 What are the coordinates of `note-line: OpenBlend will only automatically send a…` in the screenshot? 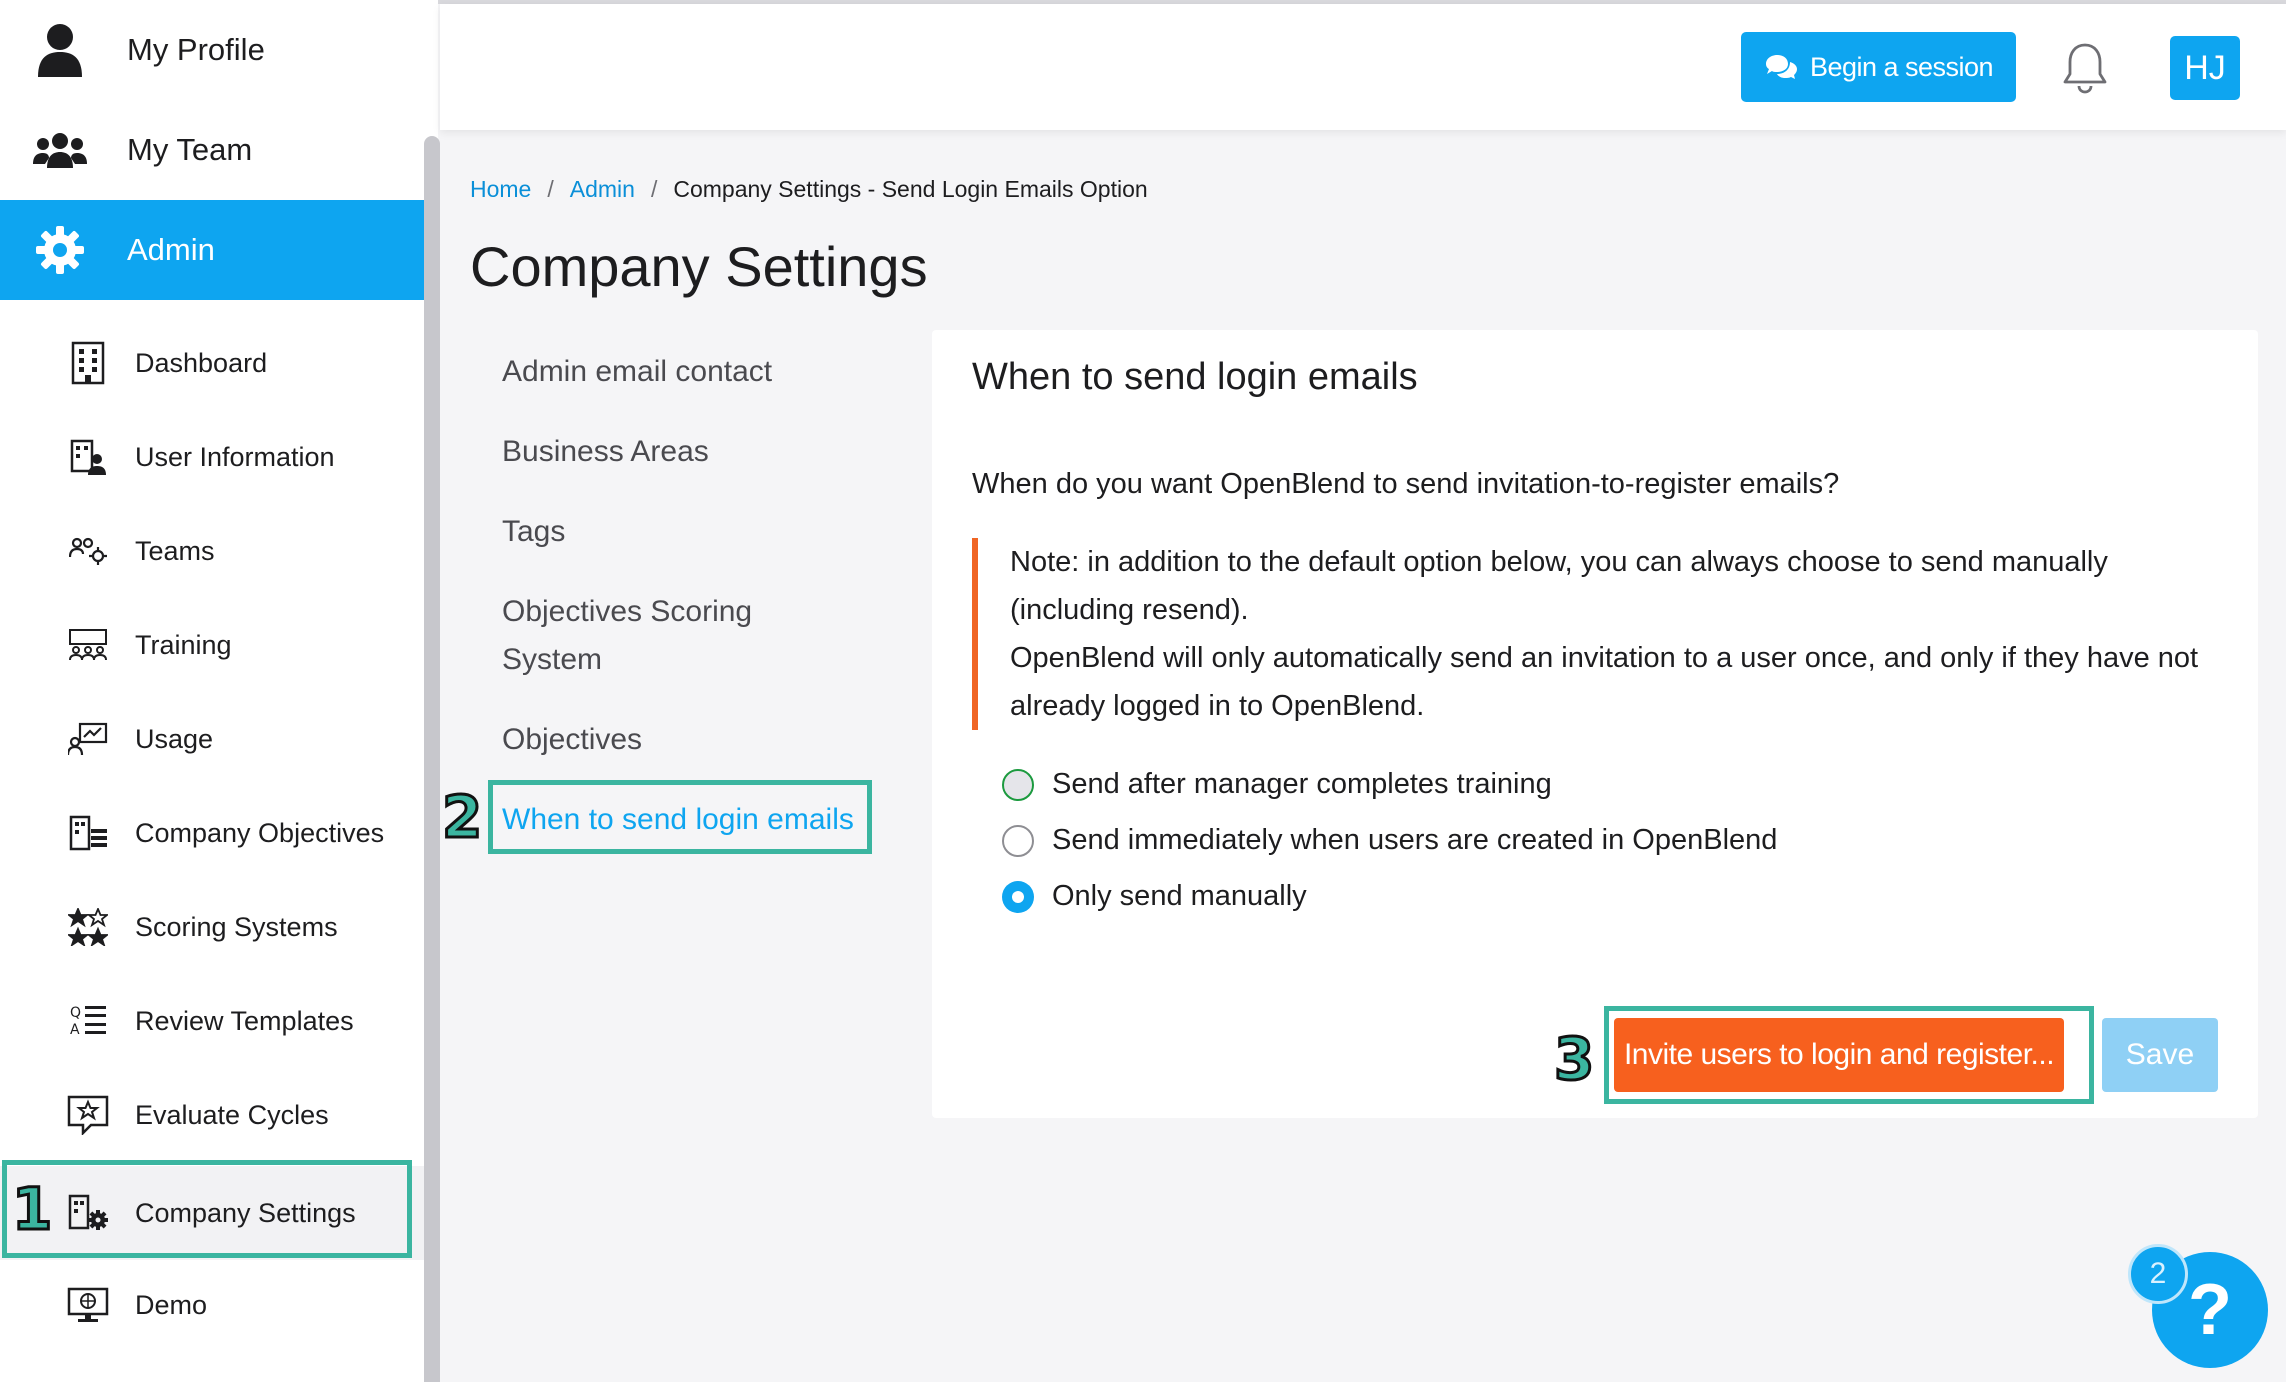 It's located at (1604, 682).